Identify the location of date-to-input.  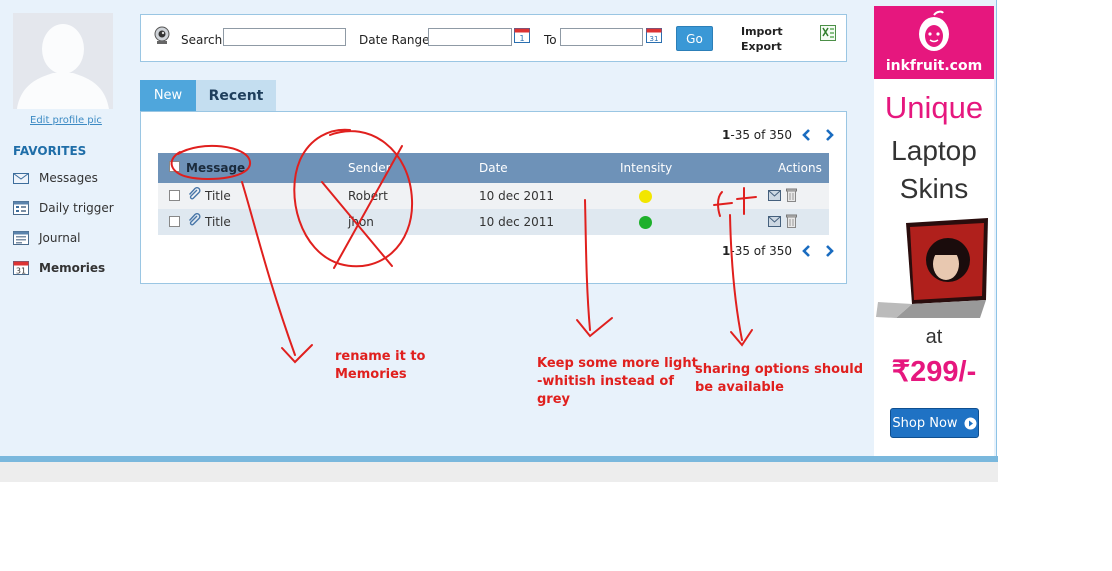
(601, 37).